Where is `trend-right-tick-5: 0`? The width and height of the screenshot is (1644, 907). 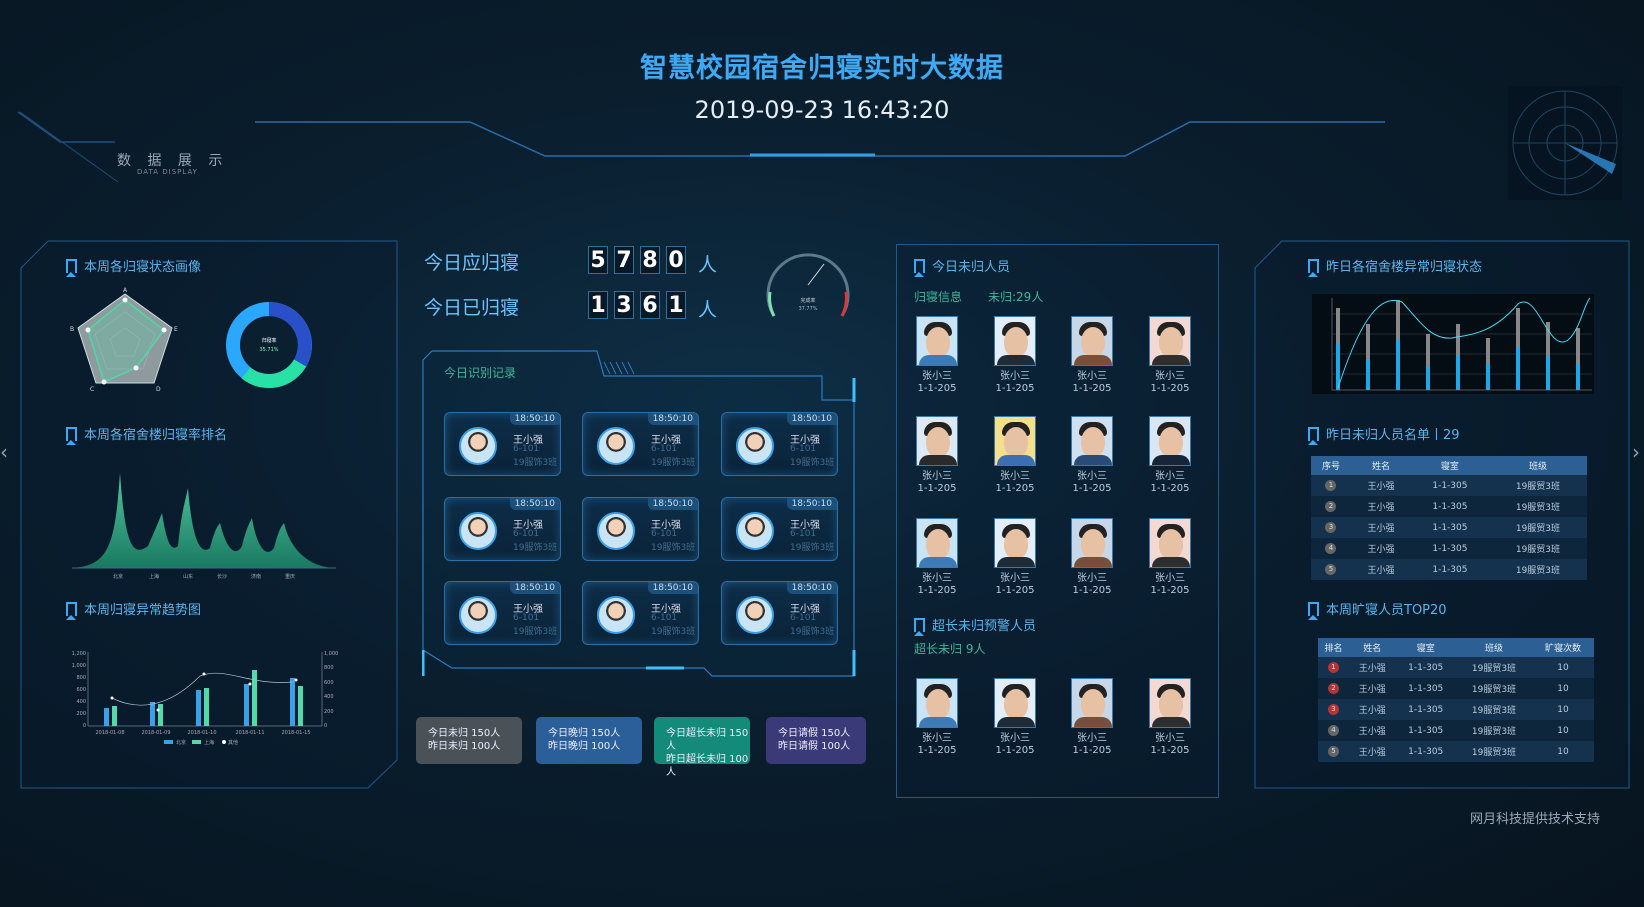
trend-right-tick-5: 0 is located at coordinates (325, 726).